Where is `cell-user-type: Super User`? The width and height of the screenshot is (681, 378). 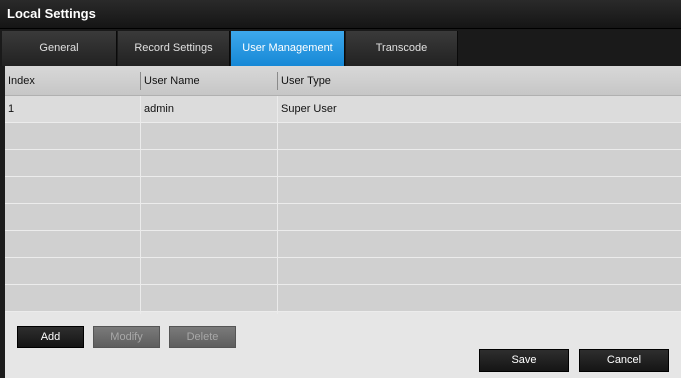 cell-user-type: Super User is located at coordinates (309, 109).